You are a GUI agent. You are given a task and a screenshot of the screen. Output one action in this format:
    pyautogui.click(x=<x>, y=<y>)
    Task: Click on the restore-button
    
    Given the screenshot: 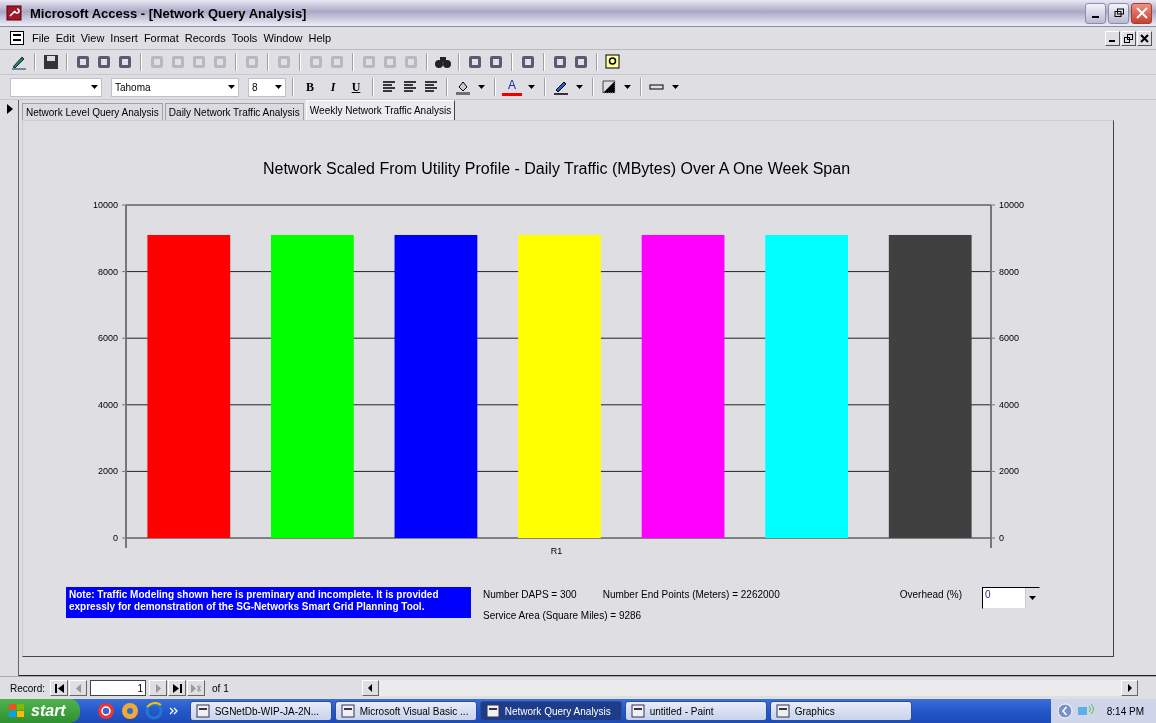 What is the action you would take?
    pyautogui.click(x=1118, y=13)
    